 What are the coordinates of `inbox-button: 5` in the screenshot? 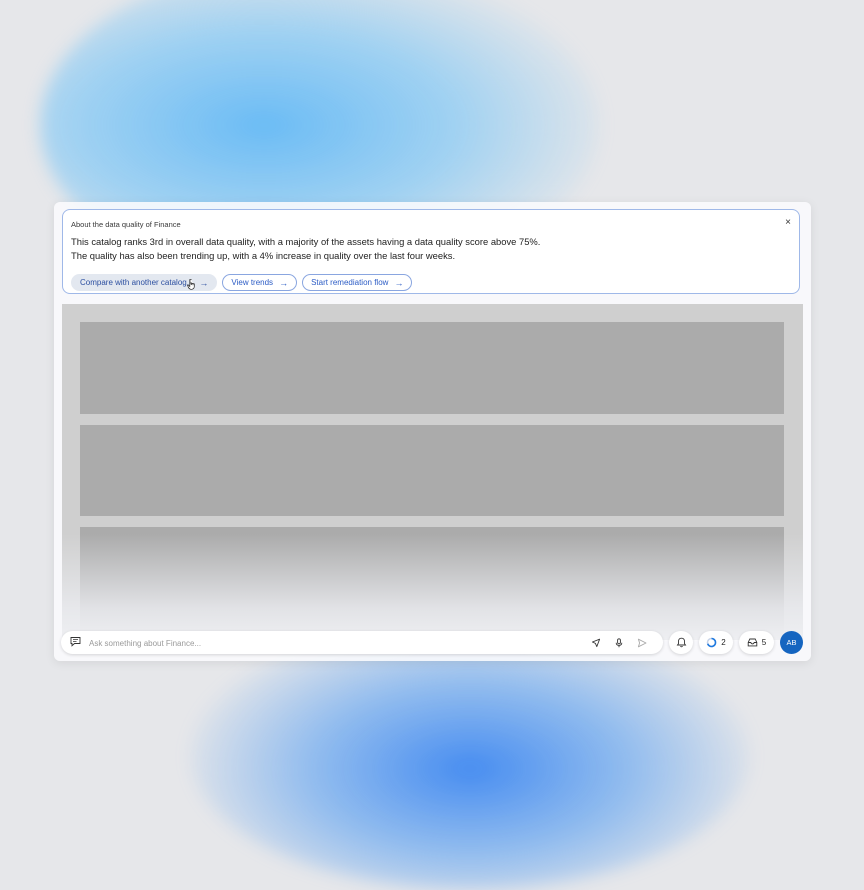 It's located at (756, 642).